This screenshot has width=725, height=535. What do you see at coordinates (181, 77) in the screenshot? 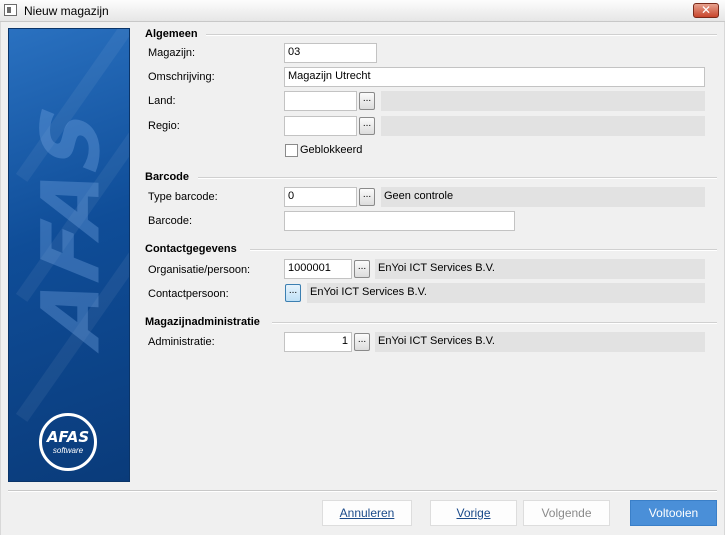
I see `omschrijving-label: Omschrijving:` at bounding box center [181, 77].